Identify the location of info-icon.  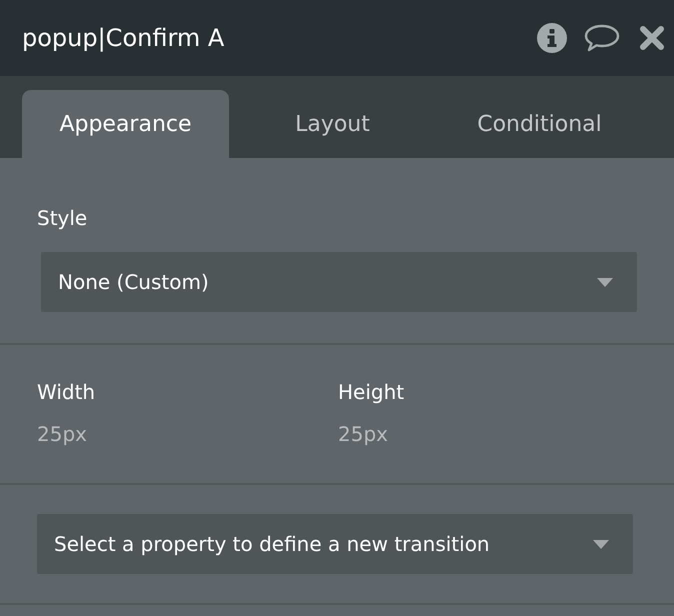
(552, 38).